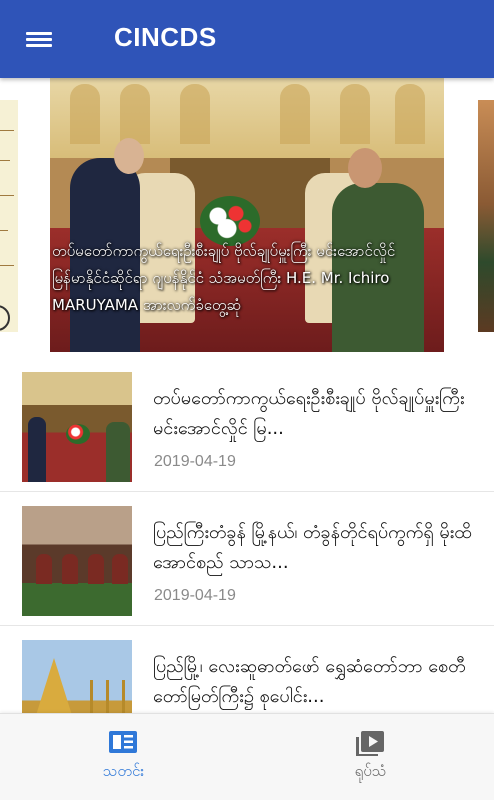  What do you see at coordinates (123, 771) in the screenshot?
I see `nav-tab-news-label: သတင်း` at bounding box center [123, 771].